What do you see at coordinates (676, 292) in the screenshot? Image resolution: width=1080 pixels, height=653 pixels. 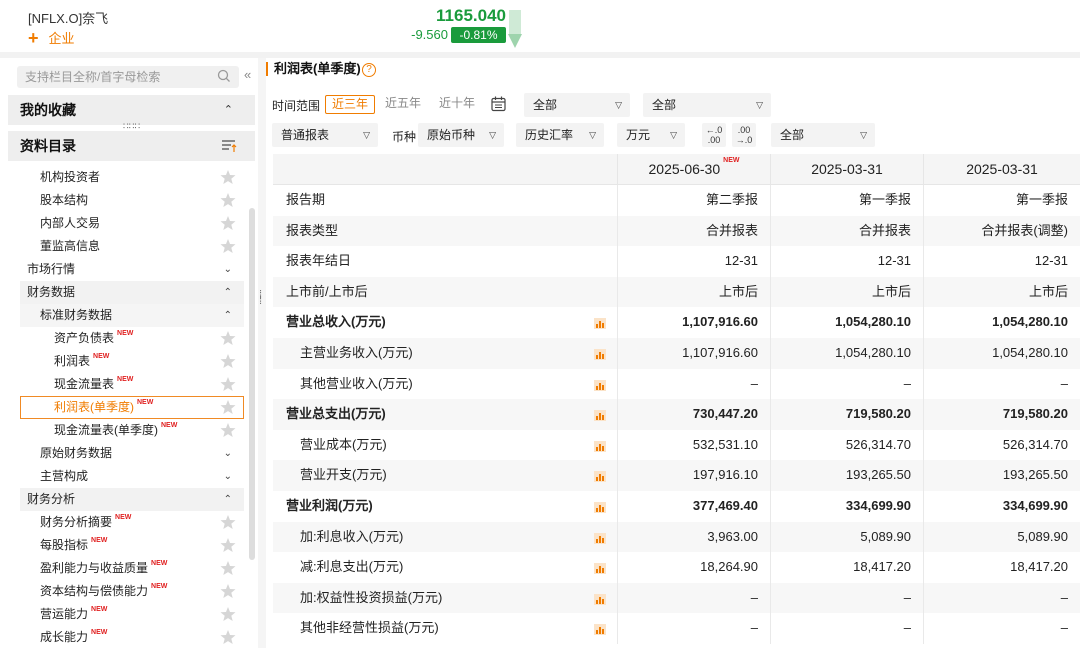 I see `table-row: 上市前/上市后 上市后 上市后 上市后` at bounding box center [676, 292].